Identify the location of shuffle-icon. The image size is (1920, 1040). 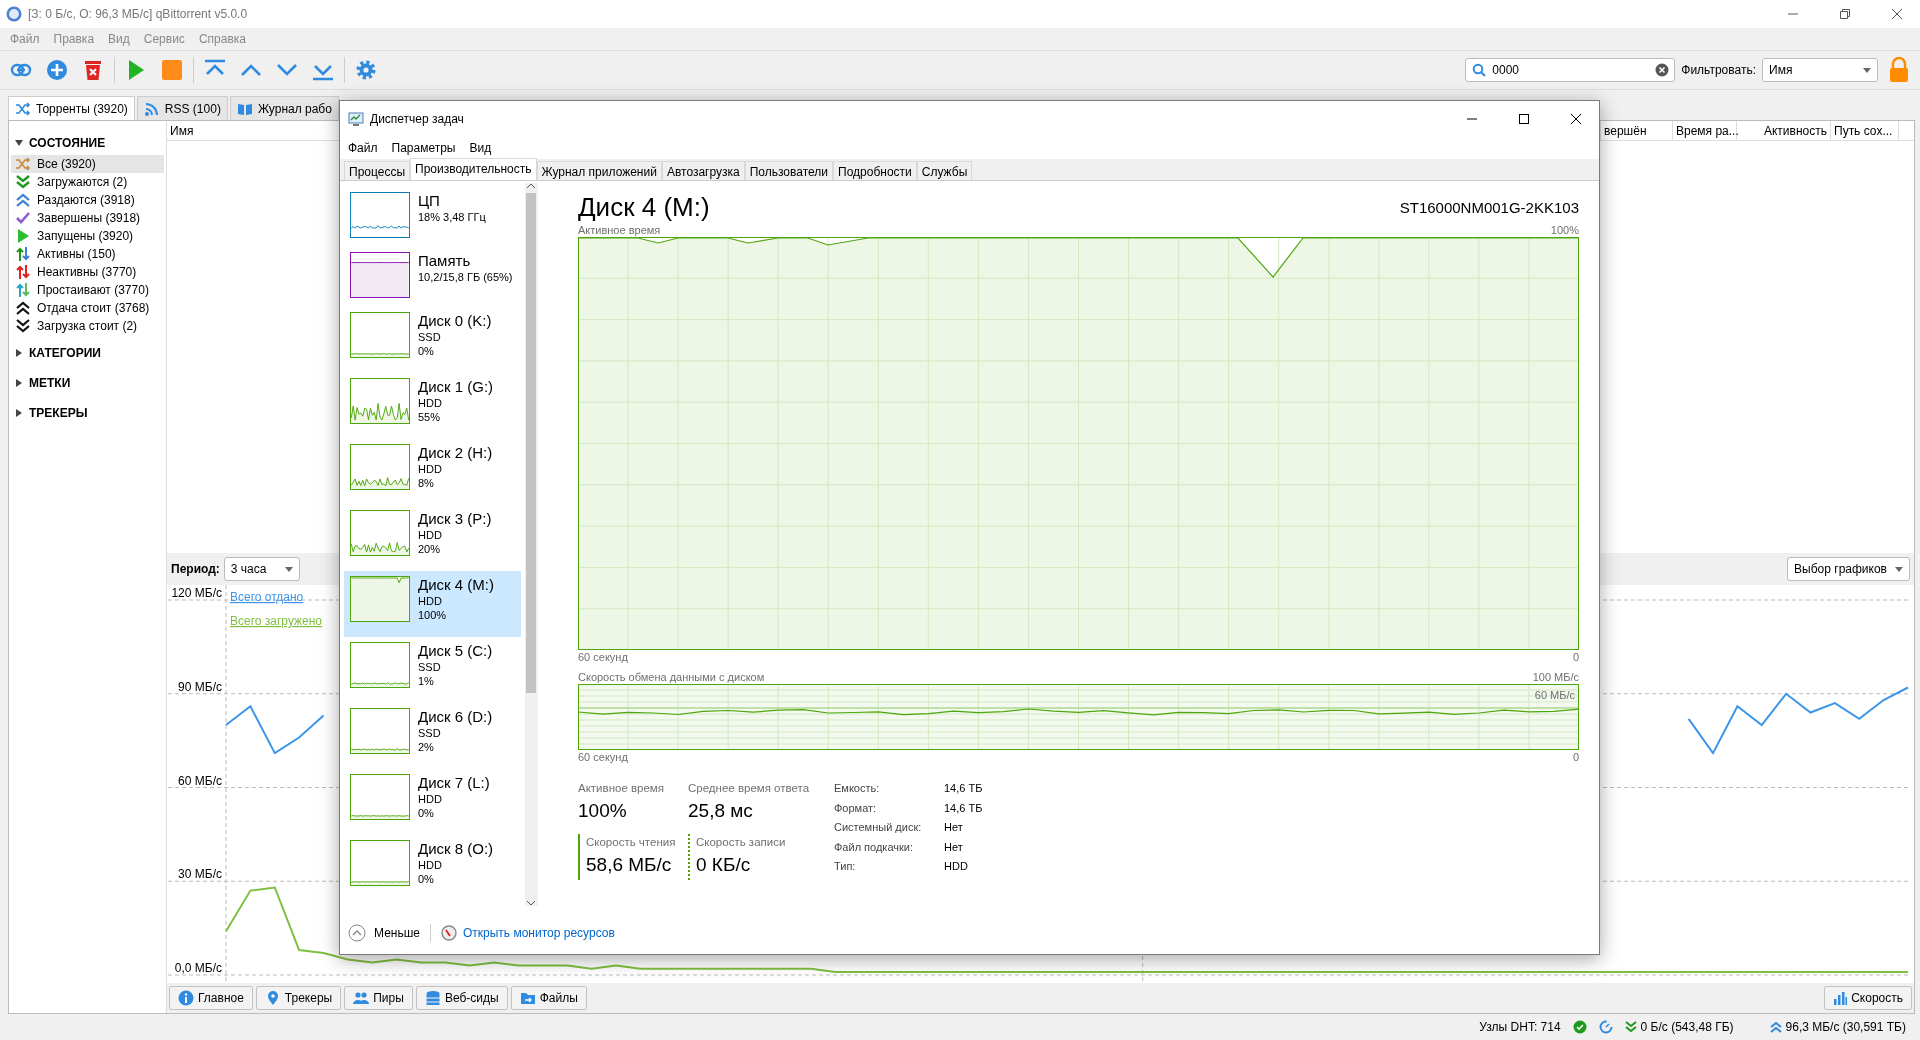
(23, 164).